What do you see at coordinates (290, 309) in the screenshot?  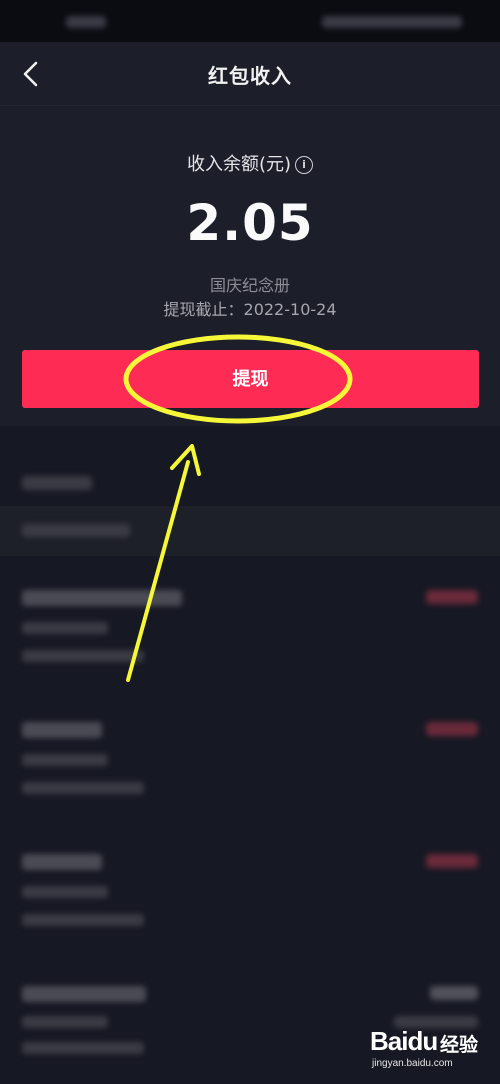 I see `deadline-date: 2022-10-24` at bounding box center [290, 309].